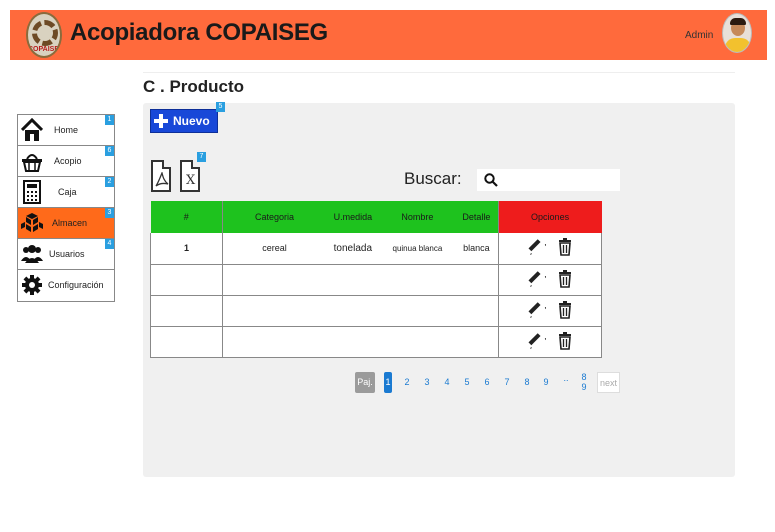 The image size is (775, 532). What do you see at coordinates (220, 107) in the screenshot?
I see `new-badge: 5` at bounding box center [220, 107].